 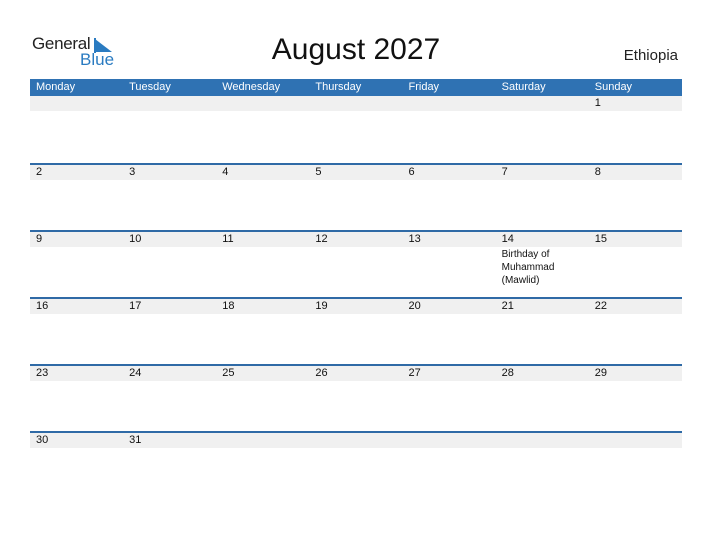 I want to click on day-cell: 6, so click(x=449, y=172).